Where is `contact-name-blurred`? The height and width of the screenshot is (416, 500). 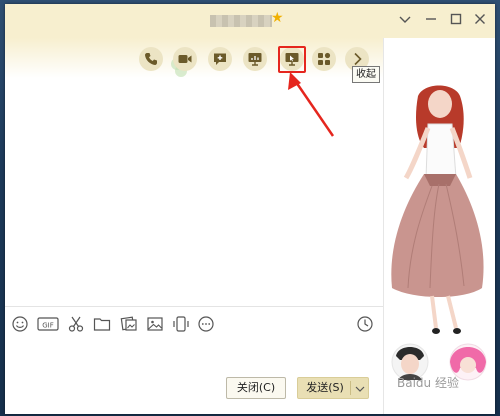 contact-name-blurred is located at coordinates (241, 21).